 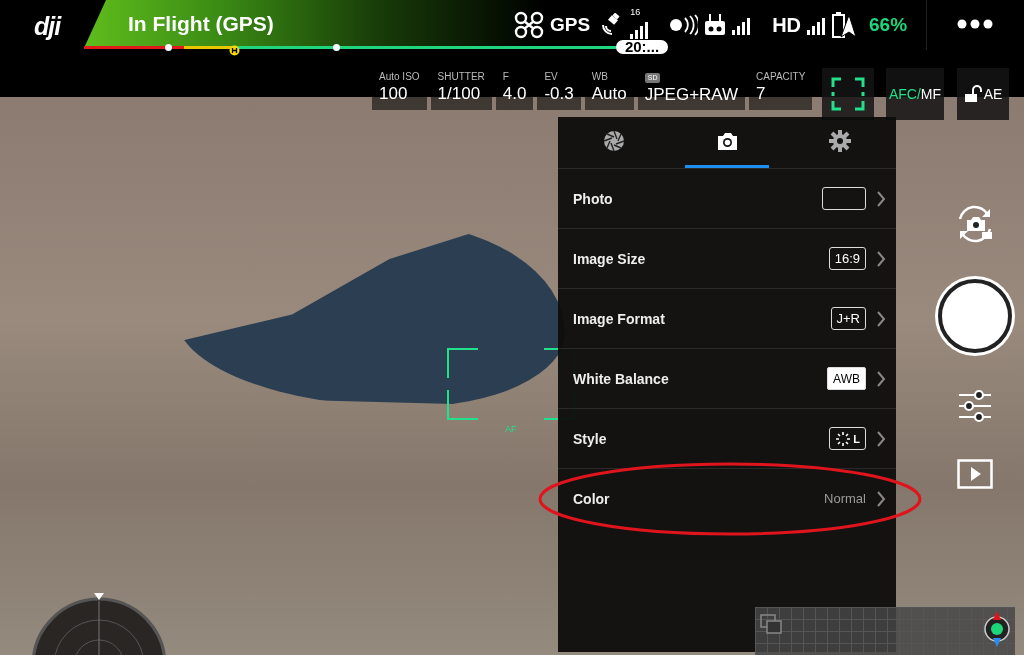 What do you see at coordinates (201, 24) in the screenshot?
I see `flight-status: In Flight (GPS)` at bounding box center [201, 24].